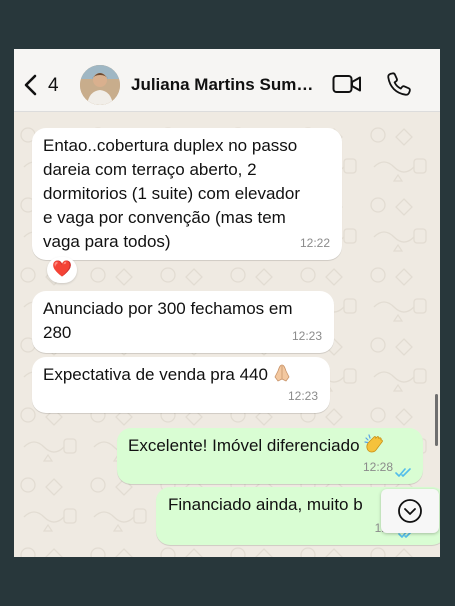  I want to click on message-bubble-outgoing: Excelente! Imóvel diferenciado 12:28, so click(270, 456).